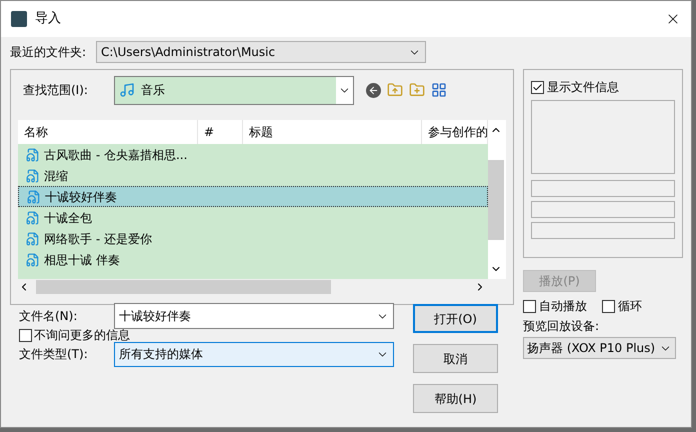  What do you see at coordinates (630, 306) in the screenshot?
I see `checkbox-label: 循环` at bounding box center [630, 306].